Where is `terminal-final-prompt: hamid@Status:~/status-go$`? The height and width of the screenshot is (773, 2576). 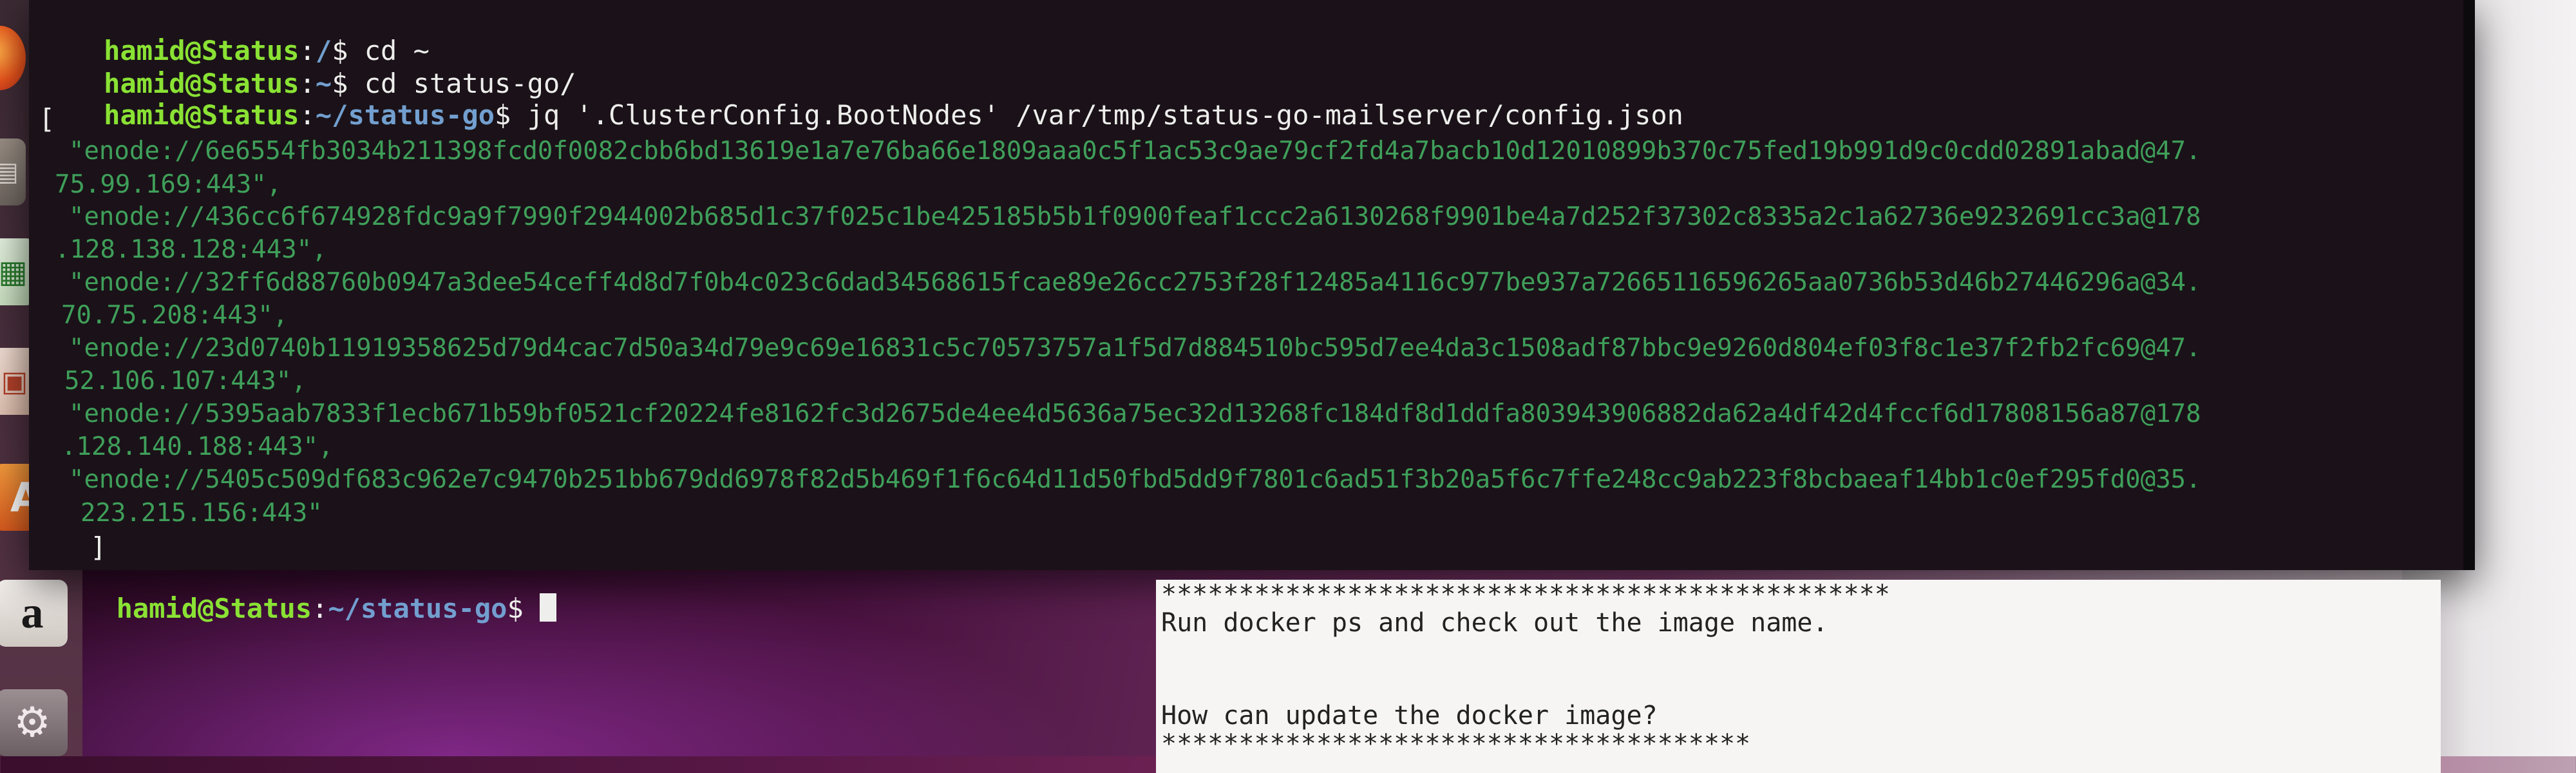
terminal-final-prompt: hamid@Status:~/status-go$ is located at coordinates (320, 592).